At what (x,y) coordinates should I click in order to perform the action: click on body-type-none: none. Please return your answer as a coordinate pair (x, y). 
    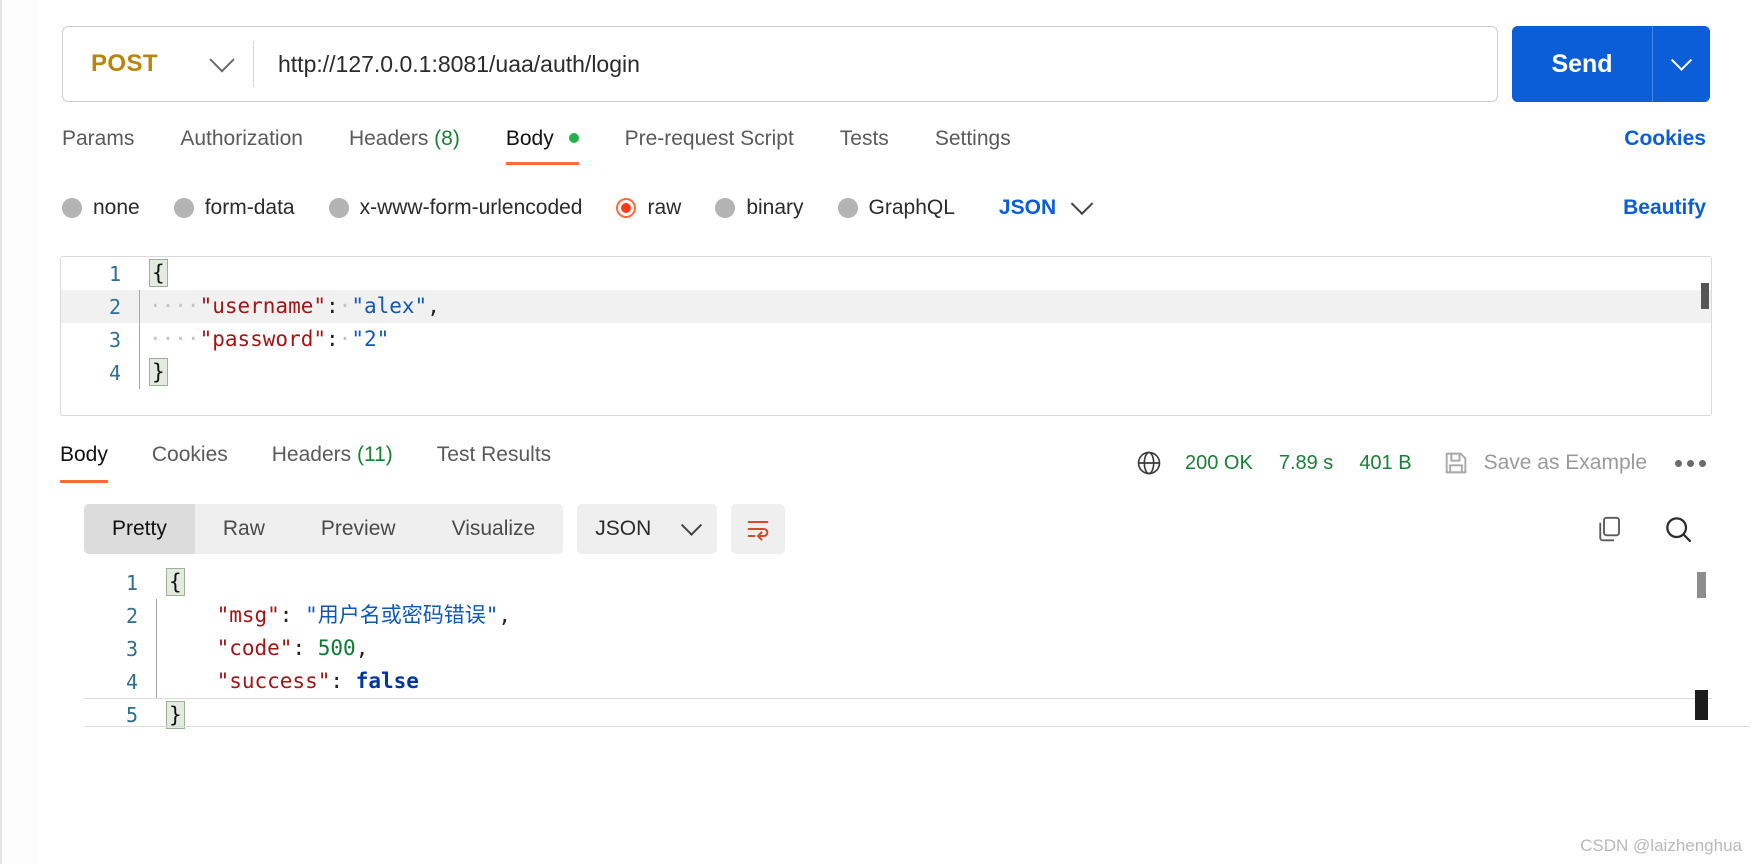
    Looking at the image, I should click on (101, 208).